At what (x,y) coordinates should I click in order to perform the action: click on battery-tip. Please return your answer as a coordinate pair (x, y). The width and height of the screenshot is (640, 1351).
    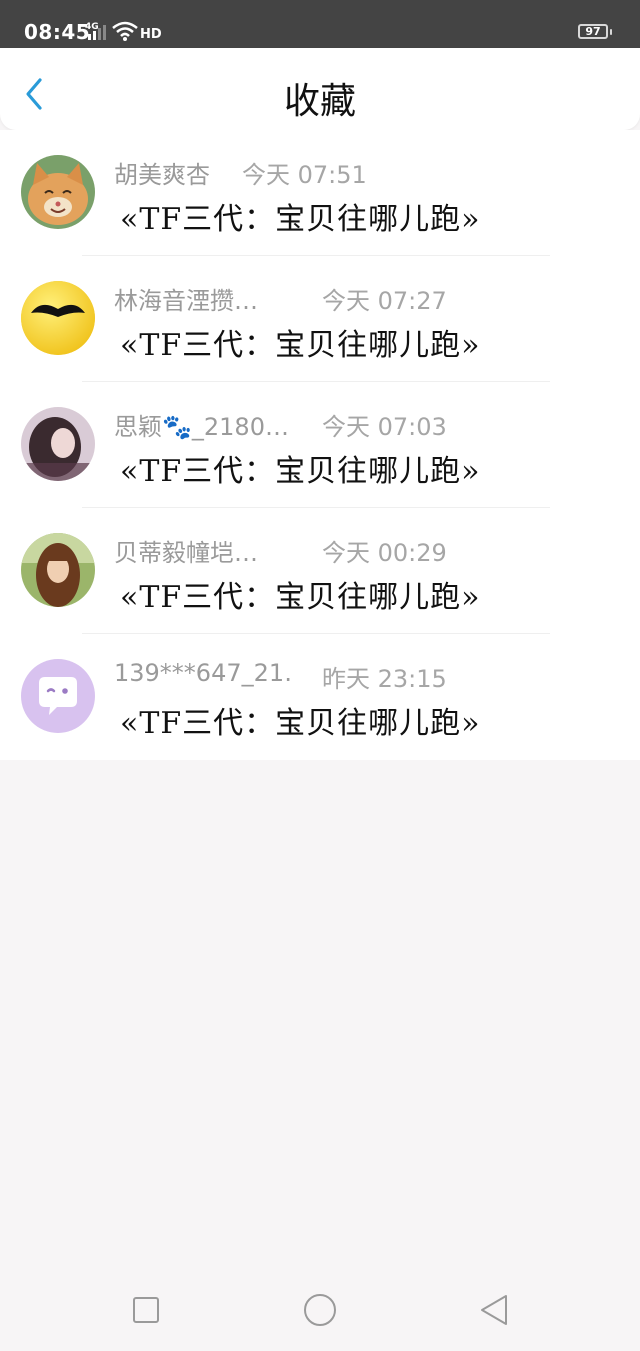
    Looking at the image, I should click on (611, 32).